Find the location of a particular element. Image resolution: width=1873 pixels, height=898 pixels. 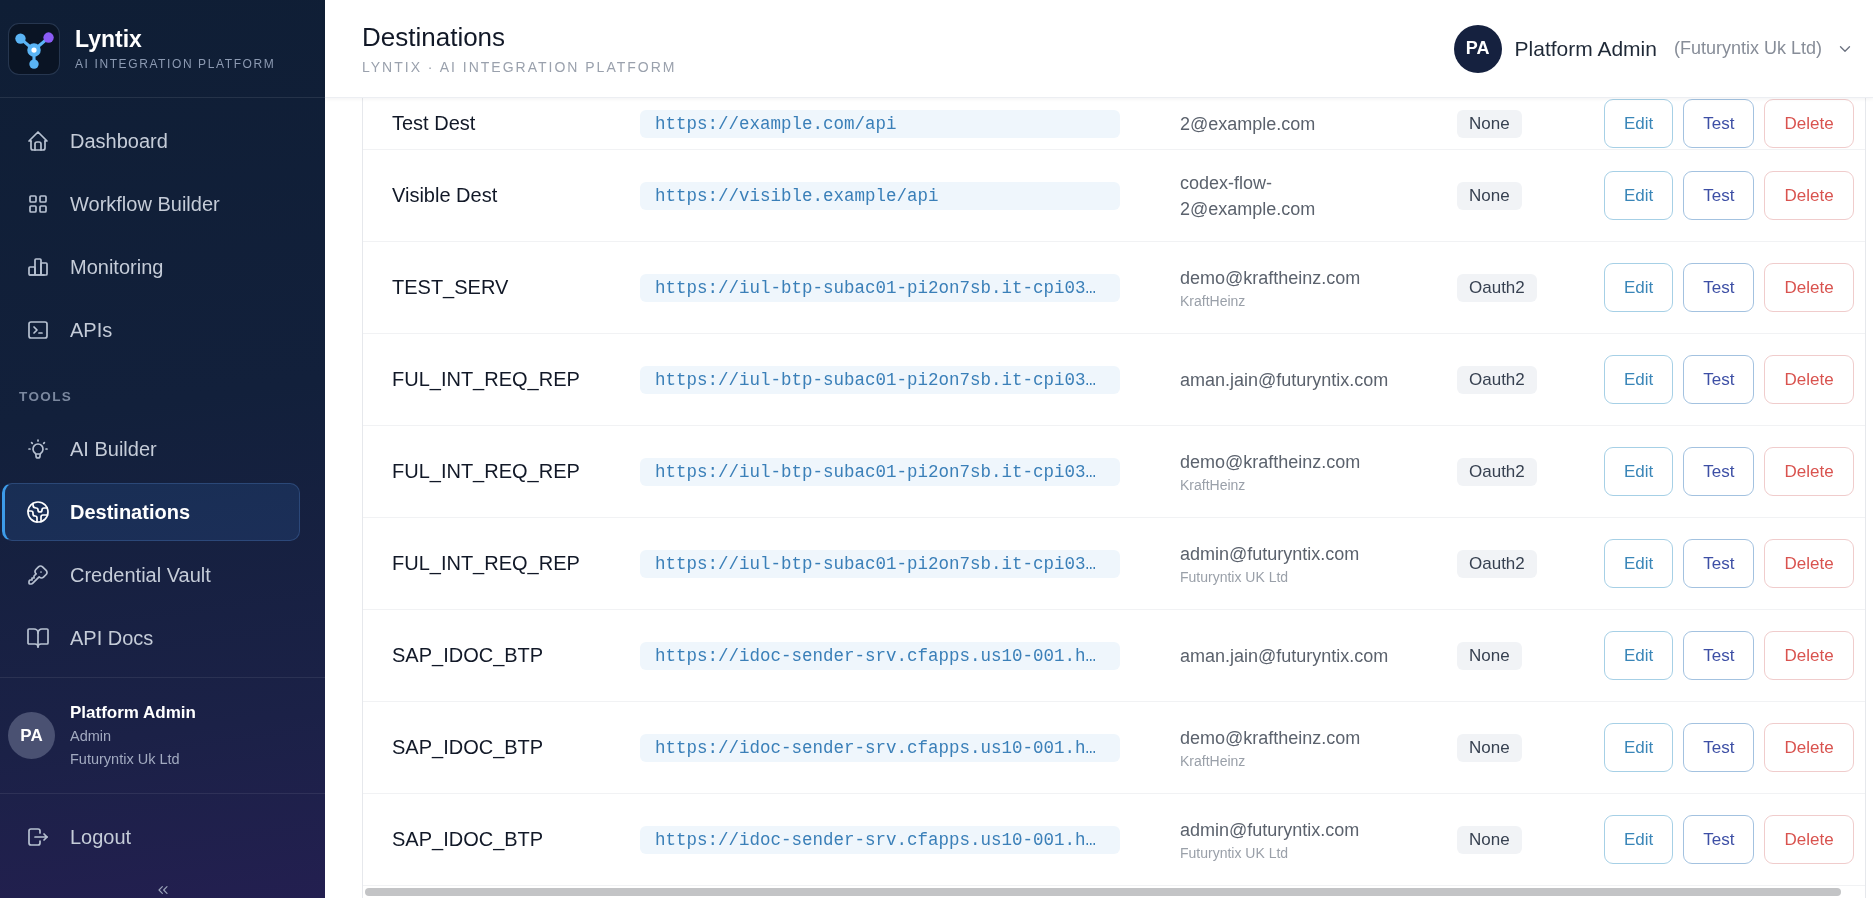

bar-chart-icon is located at coordinates (38, 267).